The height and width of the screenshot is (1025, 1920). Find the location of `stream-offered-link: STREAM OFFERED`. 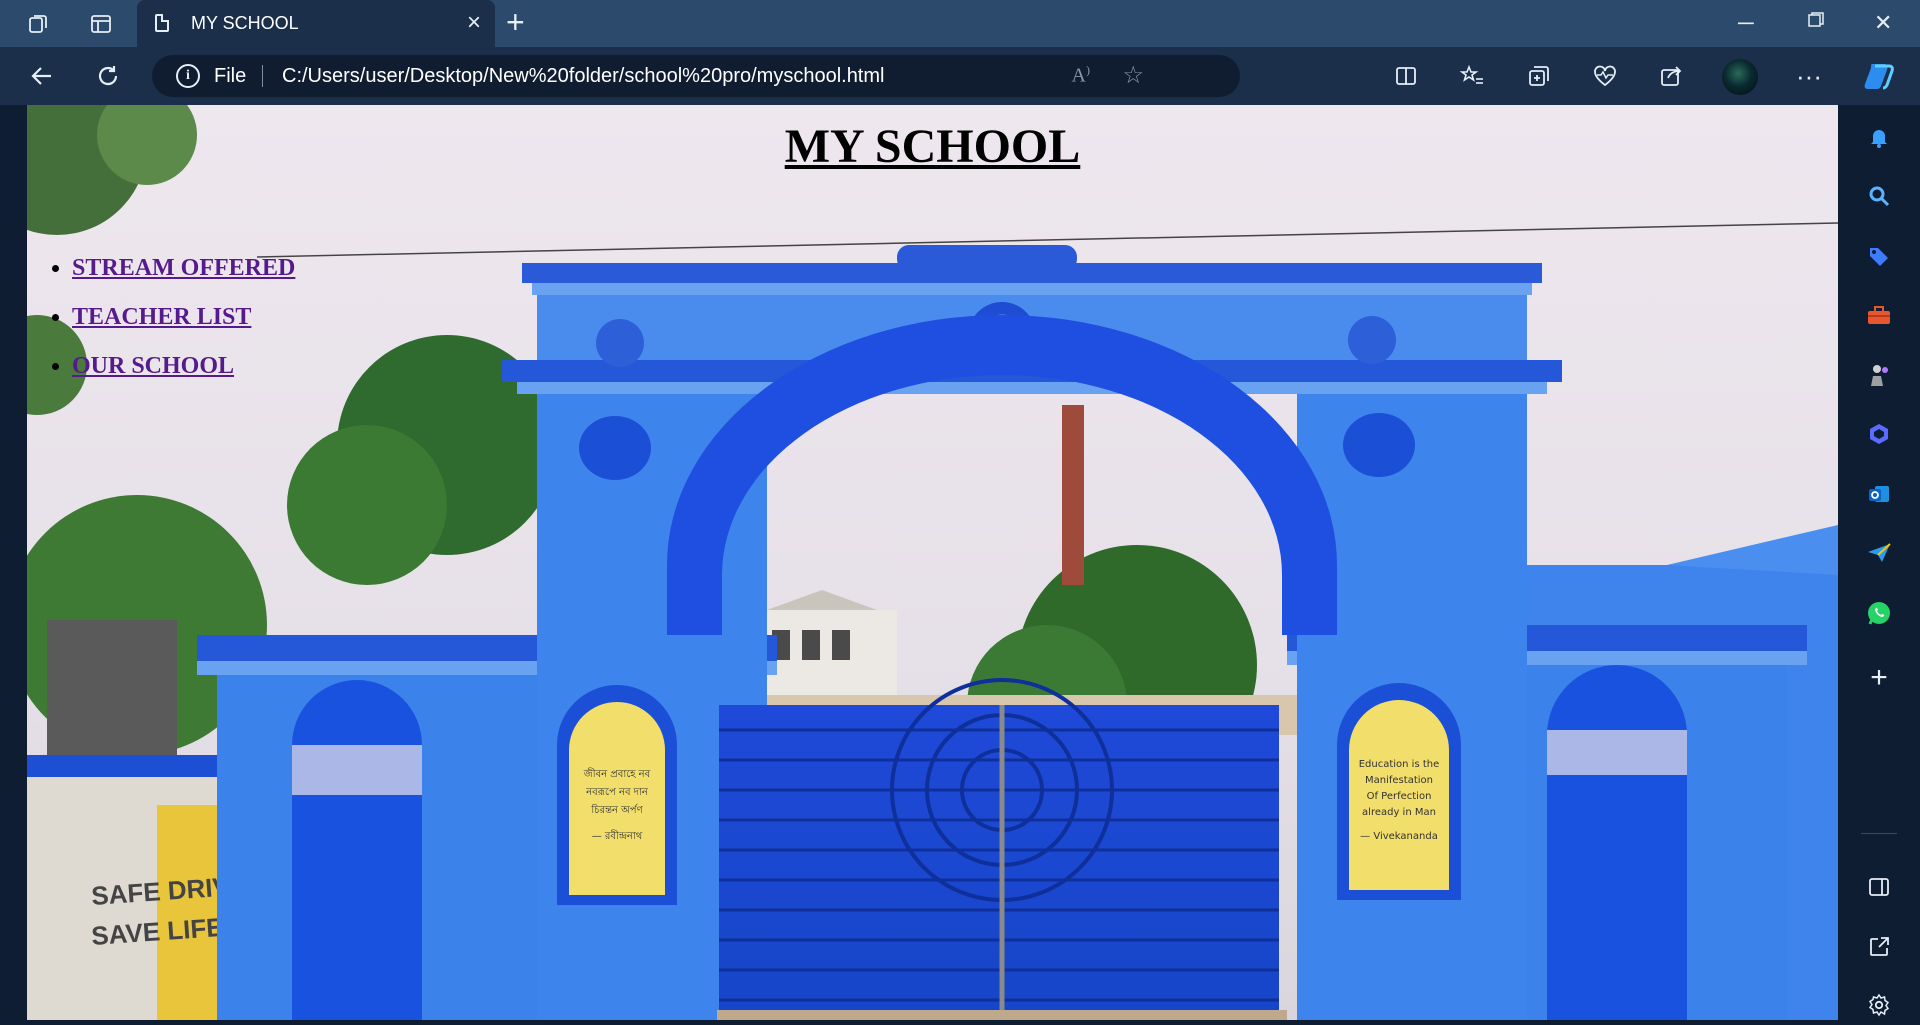

stream-offered-link: STREAM OFFERED is located at coordinates (183, 268).